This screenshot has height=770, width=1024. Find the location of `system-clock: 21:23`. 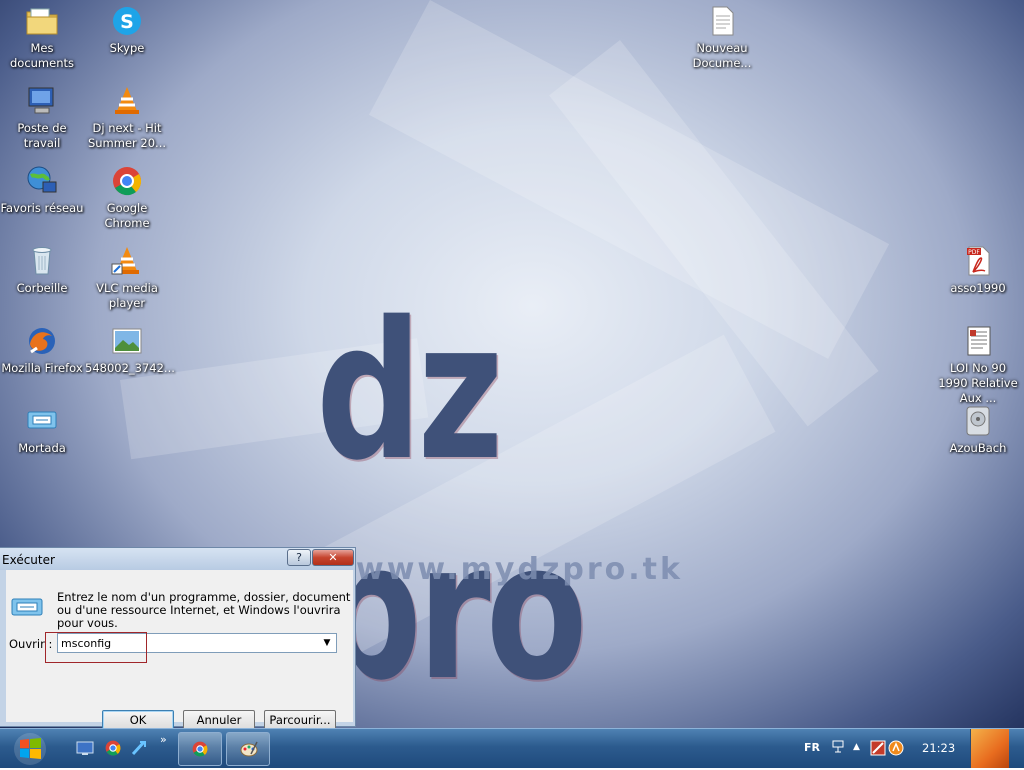

system-clock: 21:23 is located at coordinates (938, 748).